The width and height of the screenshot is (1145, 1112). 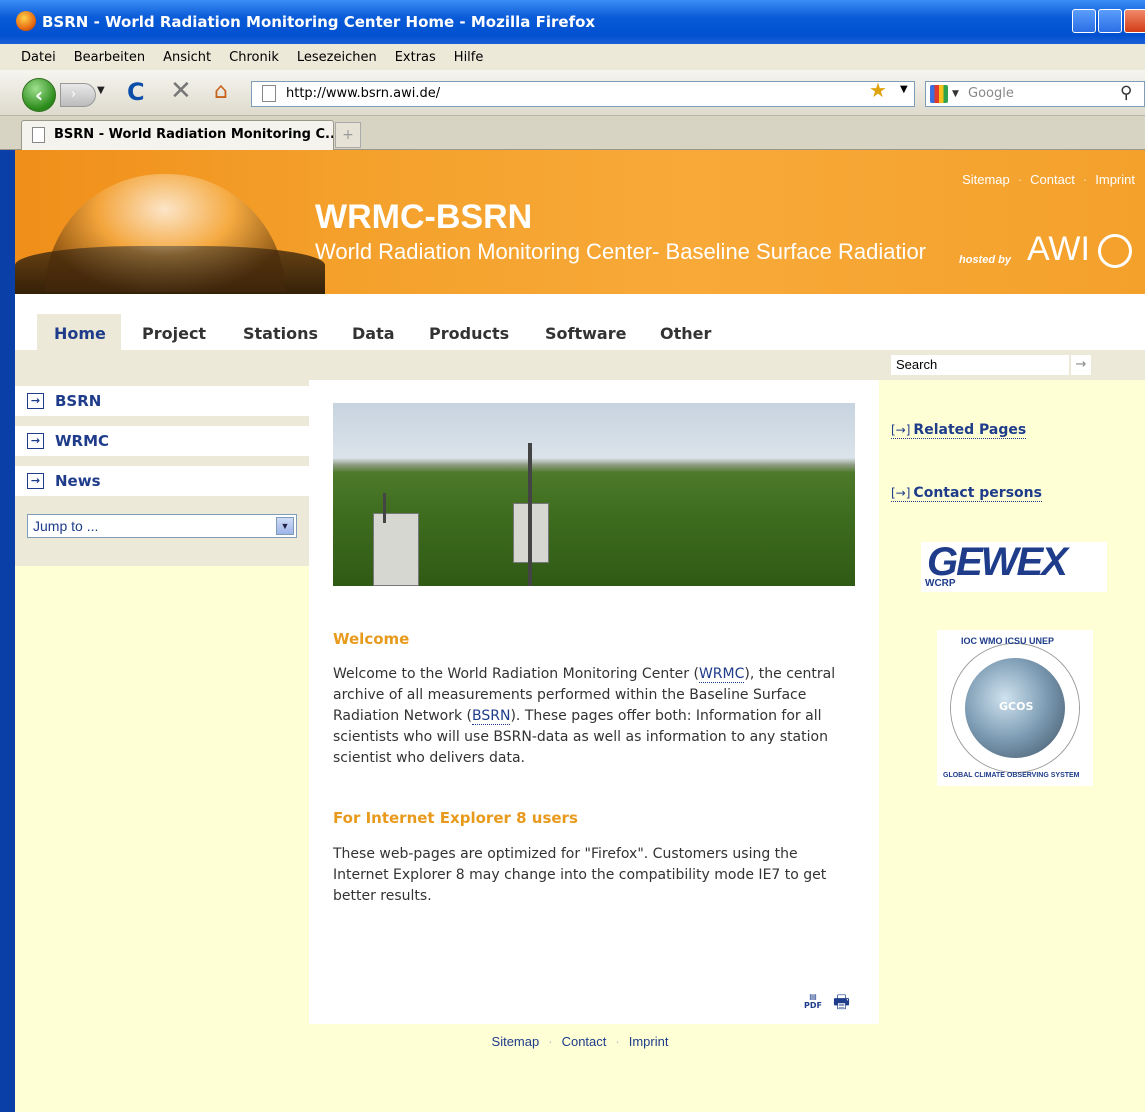 I want to click on nav-data: Data, so click(x=373, y=333).